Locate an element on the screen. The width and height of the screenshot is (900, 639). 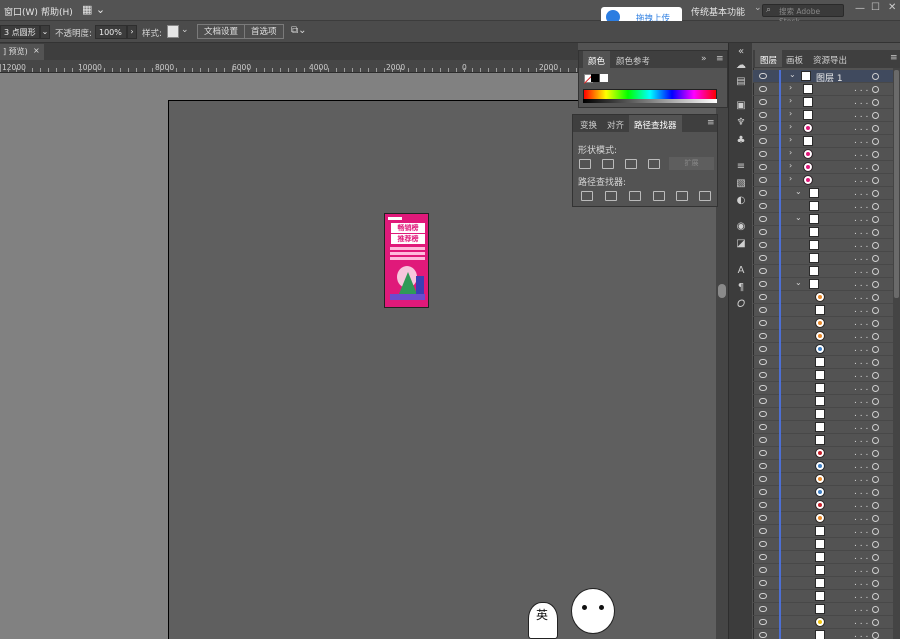
symbols-icon: ♣ is located at coordinates (741, 141).